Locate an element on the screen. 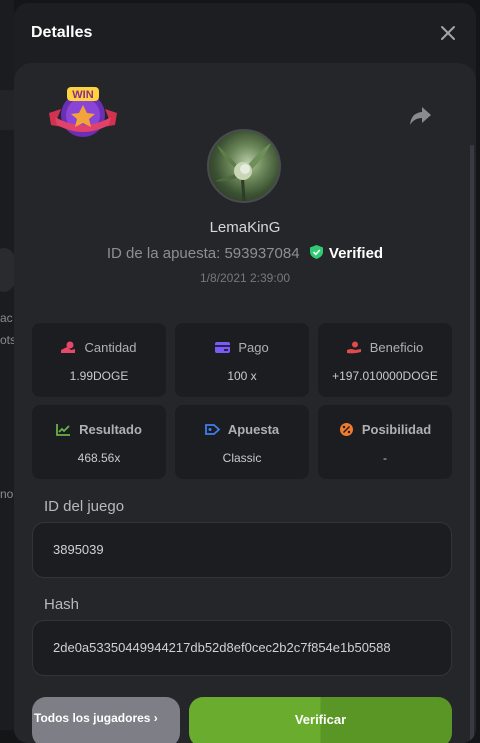 Image resolution: width=480 pixels, height=743 pixels. username: LemaKinG is located at coordinates (245, 227).